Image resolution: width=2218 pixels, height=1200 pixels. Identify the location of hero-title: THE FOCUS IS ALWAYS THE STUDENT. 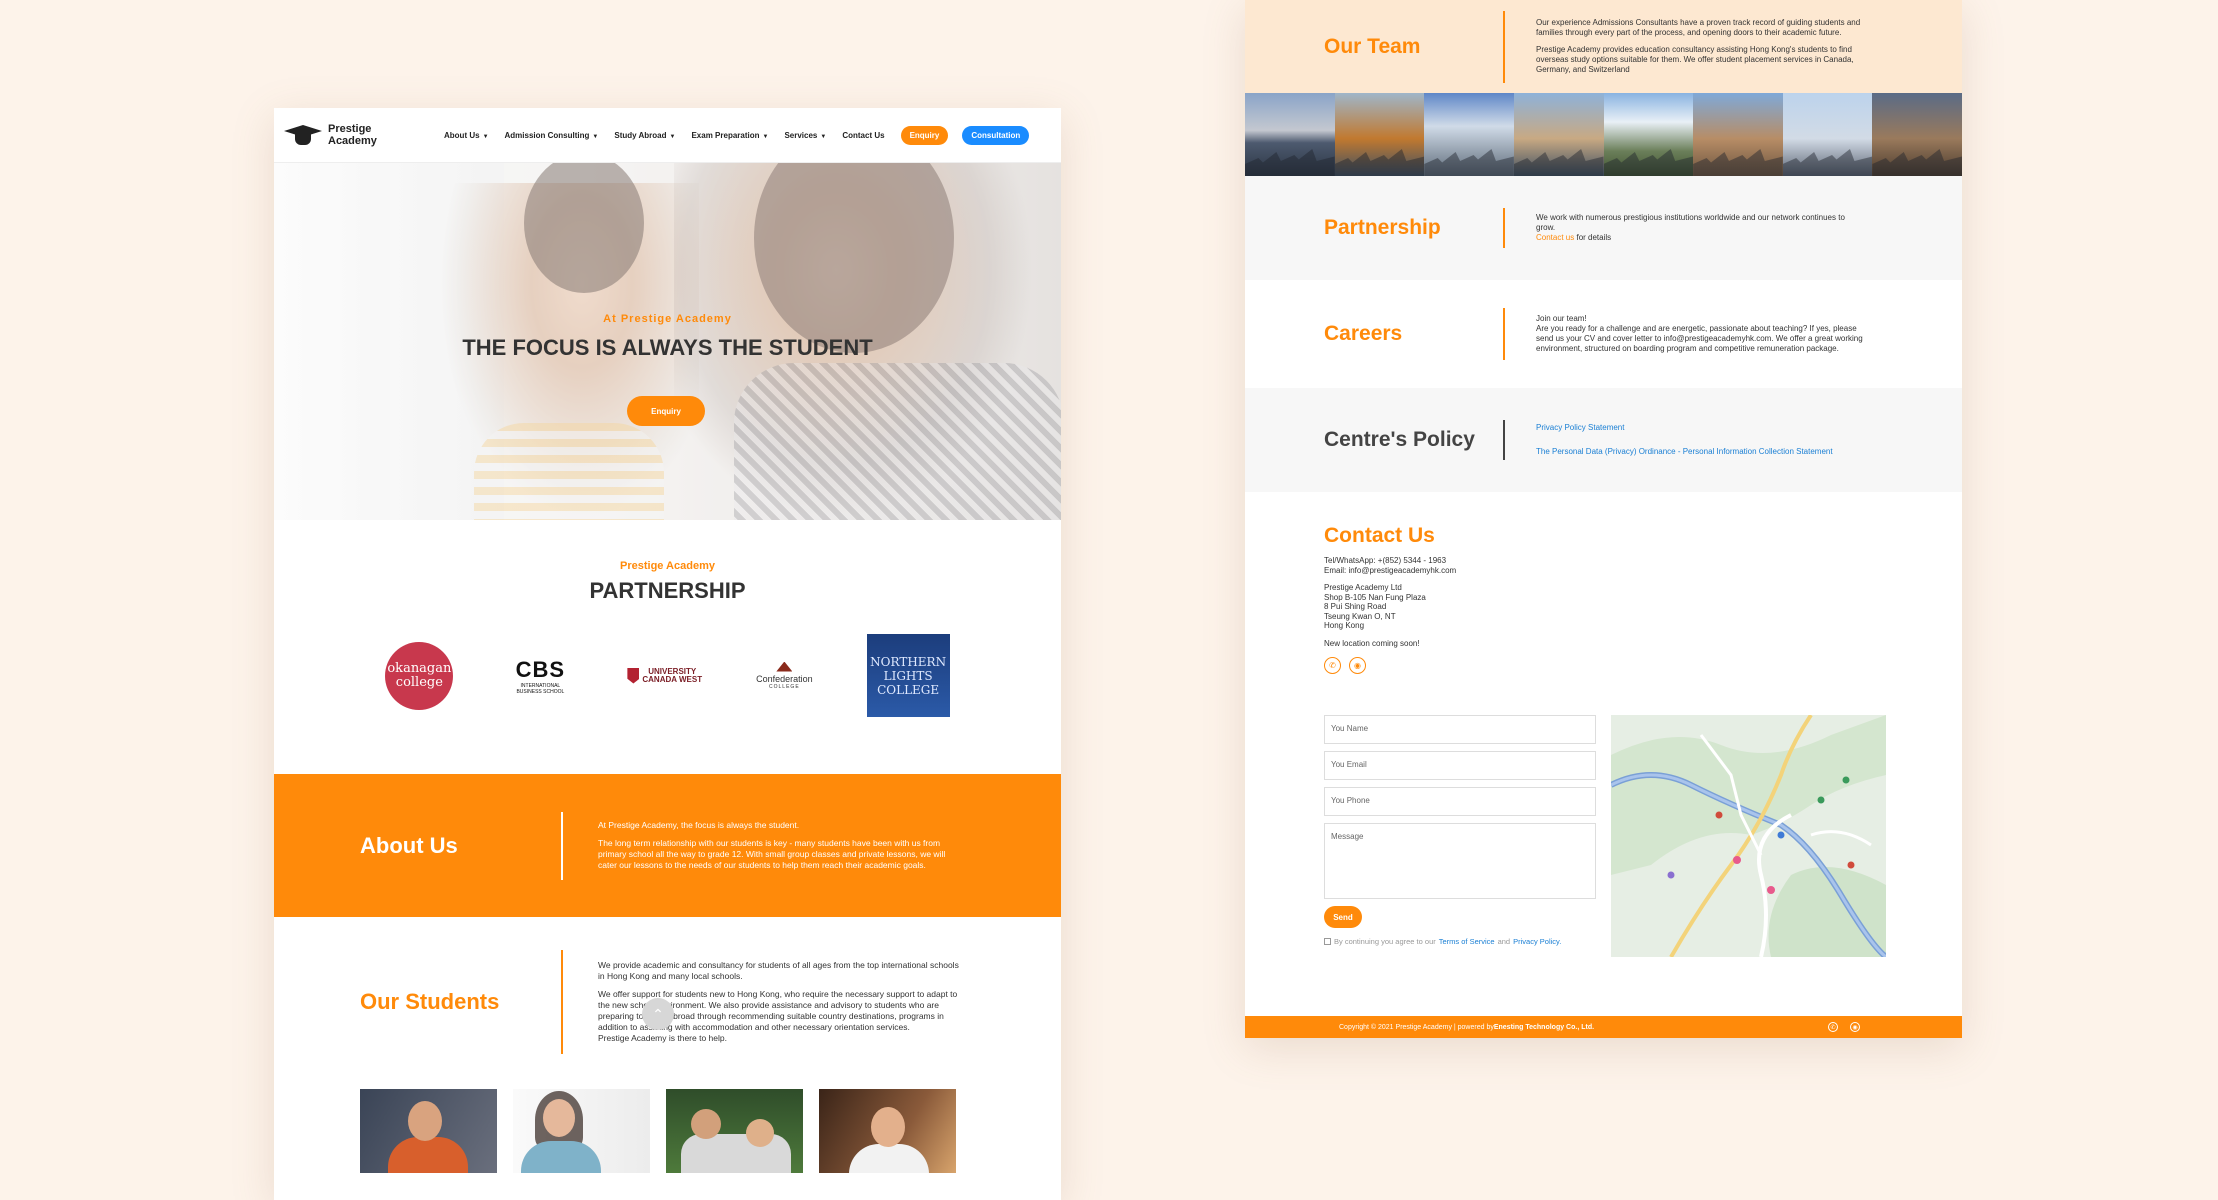
(667, 347).